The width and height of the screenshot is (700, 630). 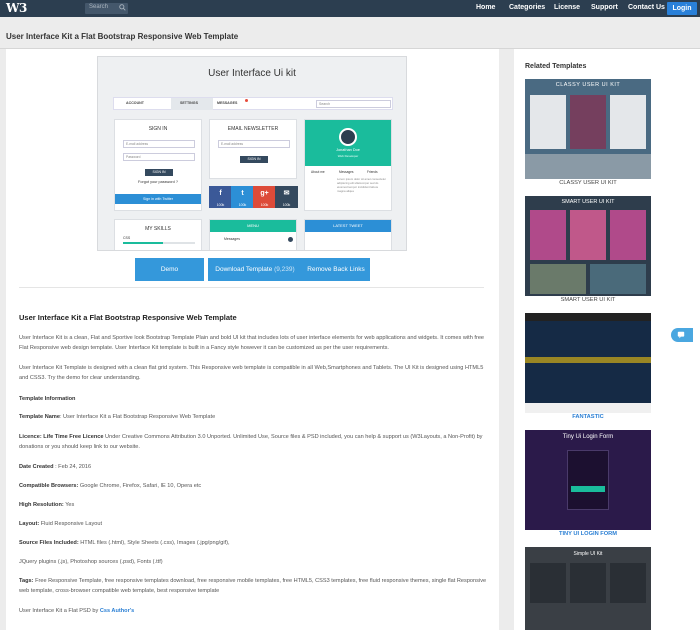 What do you see at coordinates (47, 399) in the screenshot?
I see `template-info-heading: Template Information` at bounding box center [47, 399].